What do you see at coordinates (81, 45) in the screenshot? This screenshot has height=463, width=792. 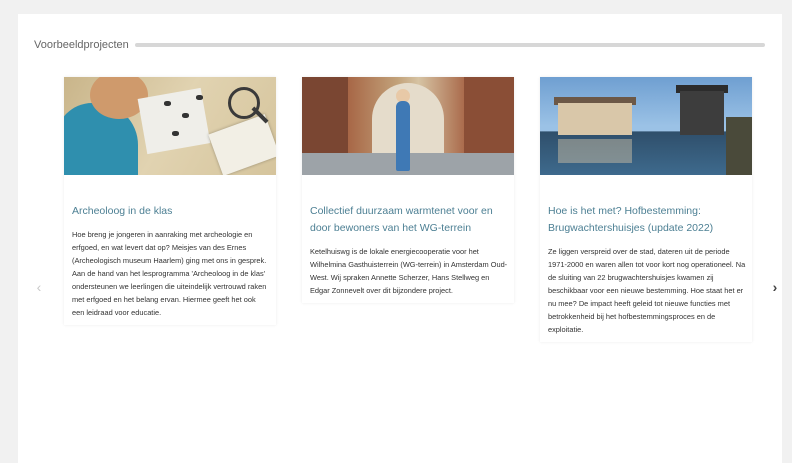 I see `section-title: Voorbeeldprojecten` at bounding box center [81, 45].